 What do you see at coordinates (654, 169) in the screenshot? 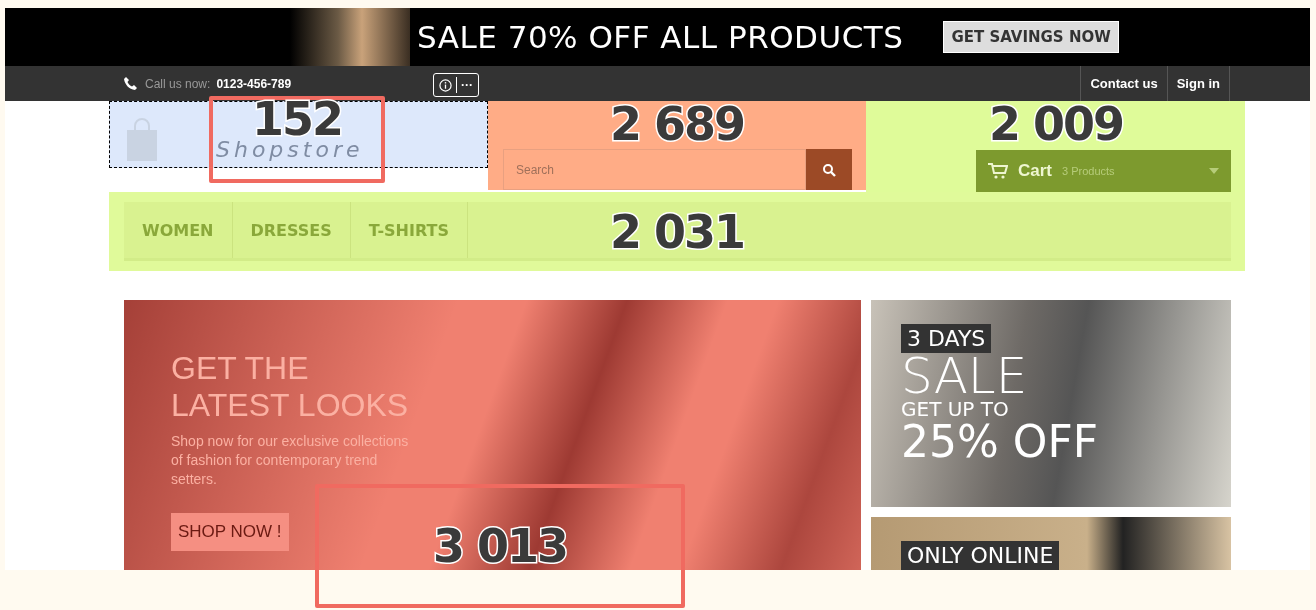
I see `search-field: Search` at bounding box center [654, 169].